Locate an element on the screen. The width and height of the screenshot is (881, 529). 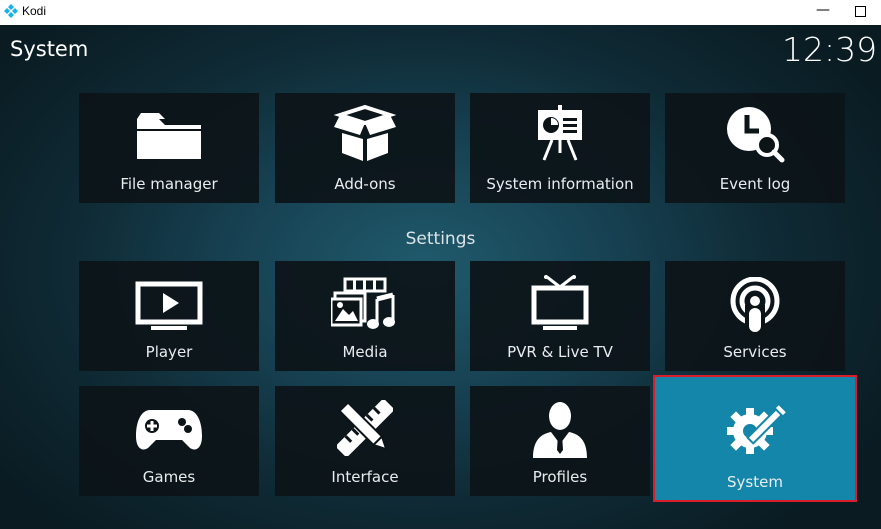
tile-games: Games is located at coordinates (169, 441).